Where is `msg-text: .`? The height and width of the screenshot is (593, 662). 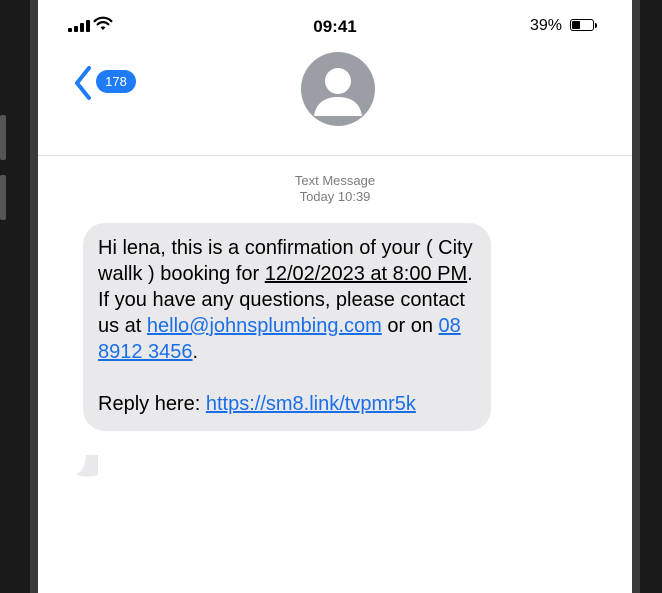
msg-text: . is located at coordinates (195, 352).